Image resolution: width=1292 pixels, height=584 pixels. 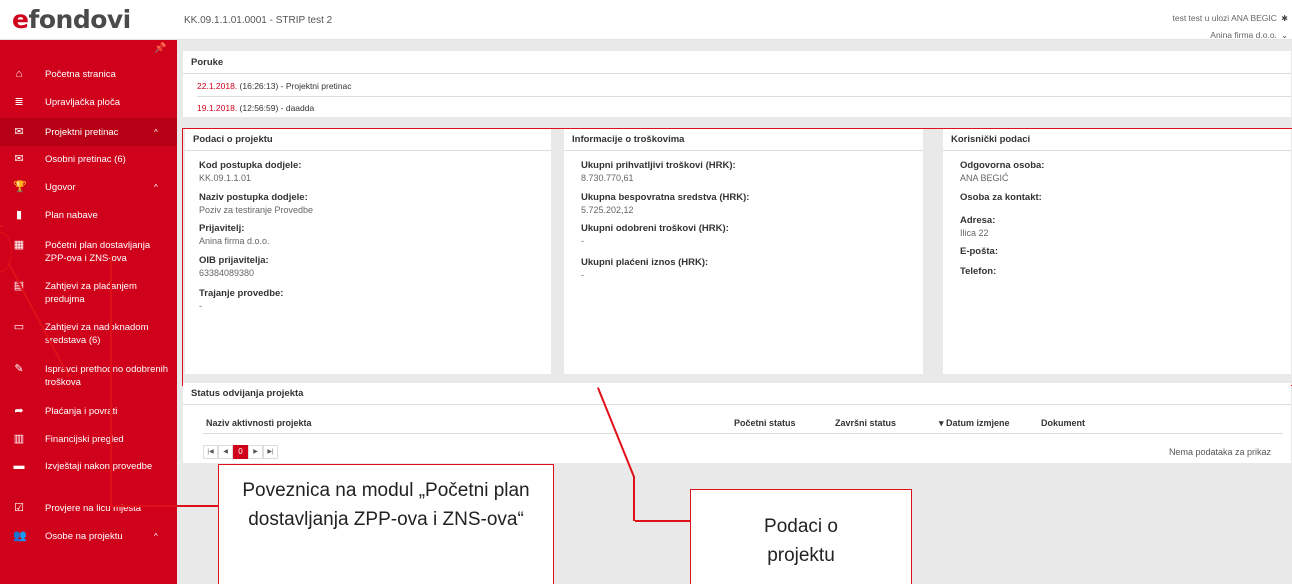 I want to click on user-role: test test u ulozi ANA BEGIC, so click(x=1224, y=18).